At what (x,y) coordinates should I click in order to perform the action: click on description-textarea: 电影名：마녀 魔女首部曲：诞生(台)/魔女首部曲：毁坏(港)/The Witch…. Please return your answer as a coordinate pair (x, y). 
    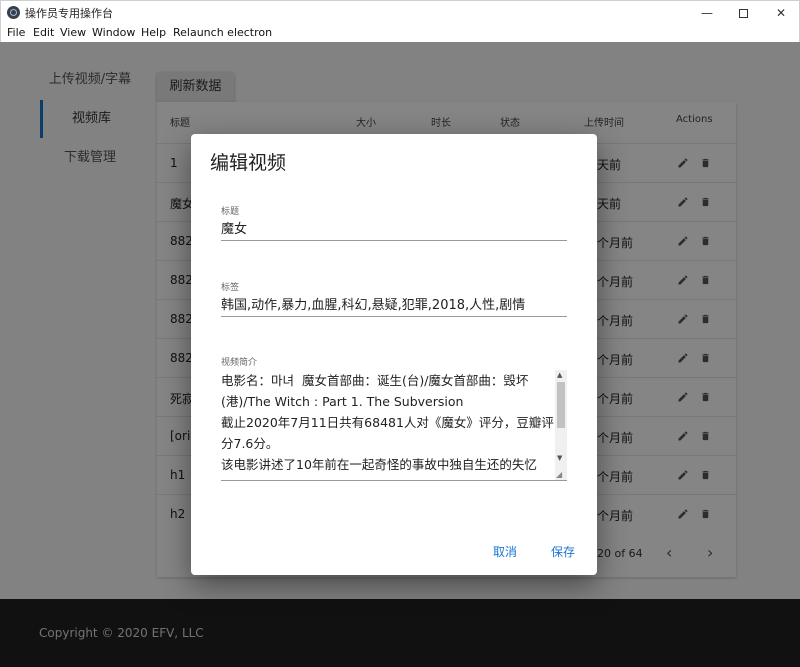
    Looking at the image, I should click on (387, 425).